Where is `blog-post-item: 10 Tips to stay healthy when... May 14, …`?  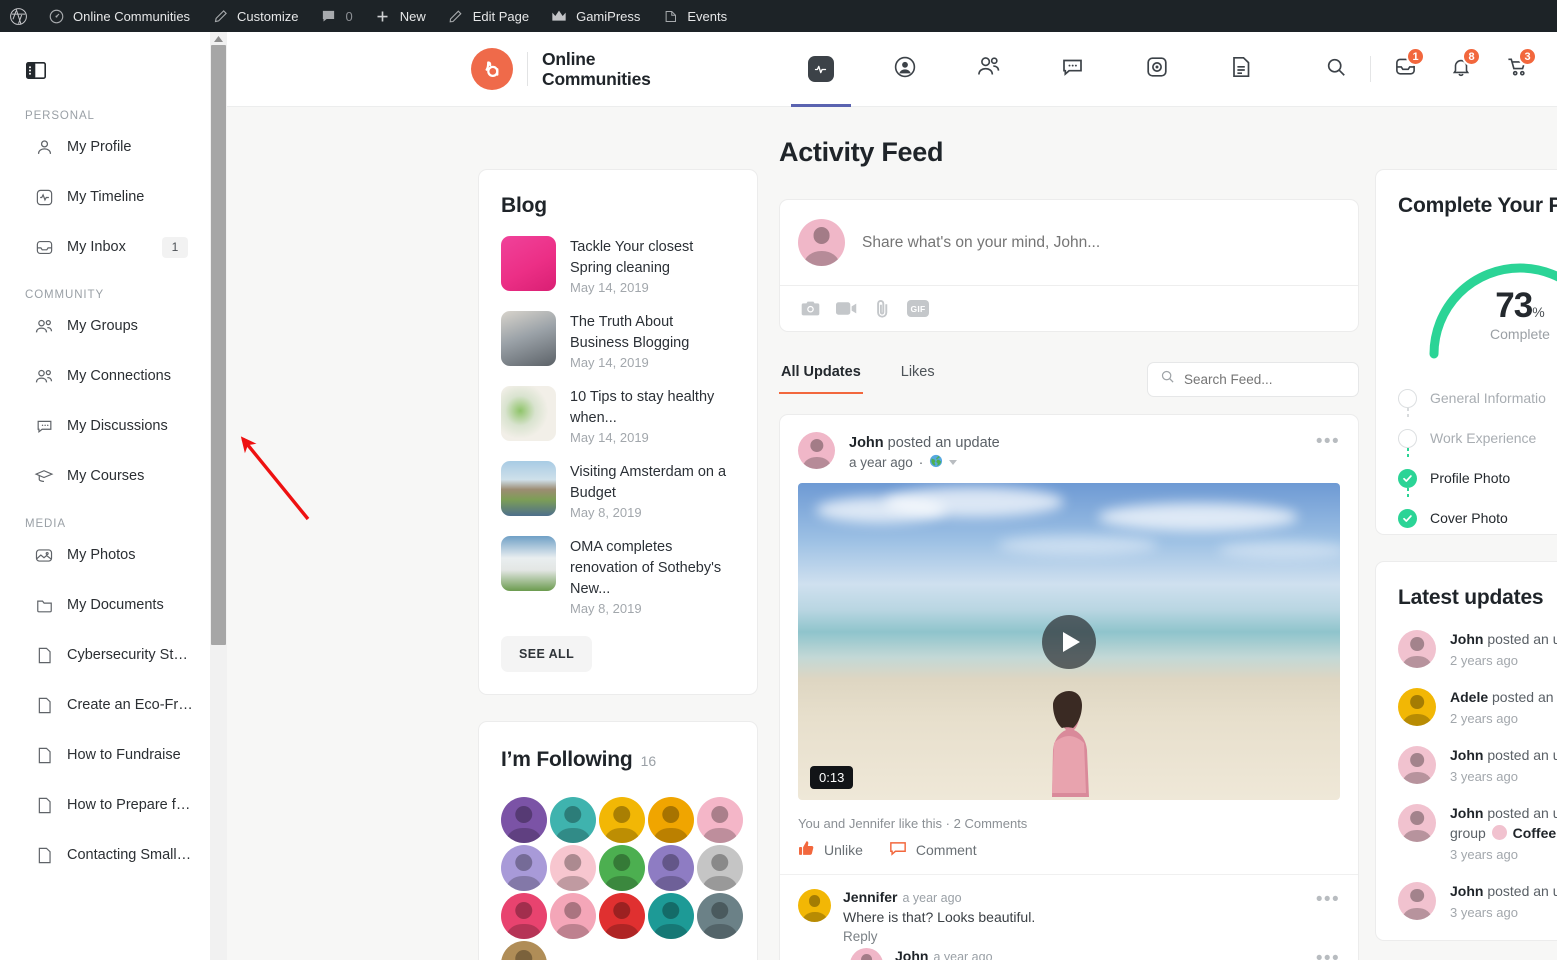 blog-post-item: 10 Tips to stay healthy when... May 14, … is located at coordinates (618, 415).